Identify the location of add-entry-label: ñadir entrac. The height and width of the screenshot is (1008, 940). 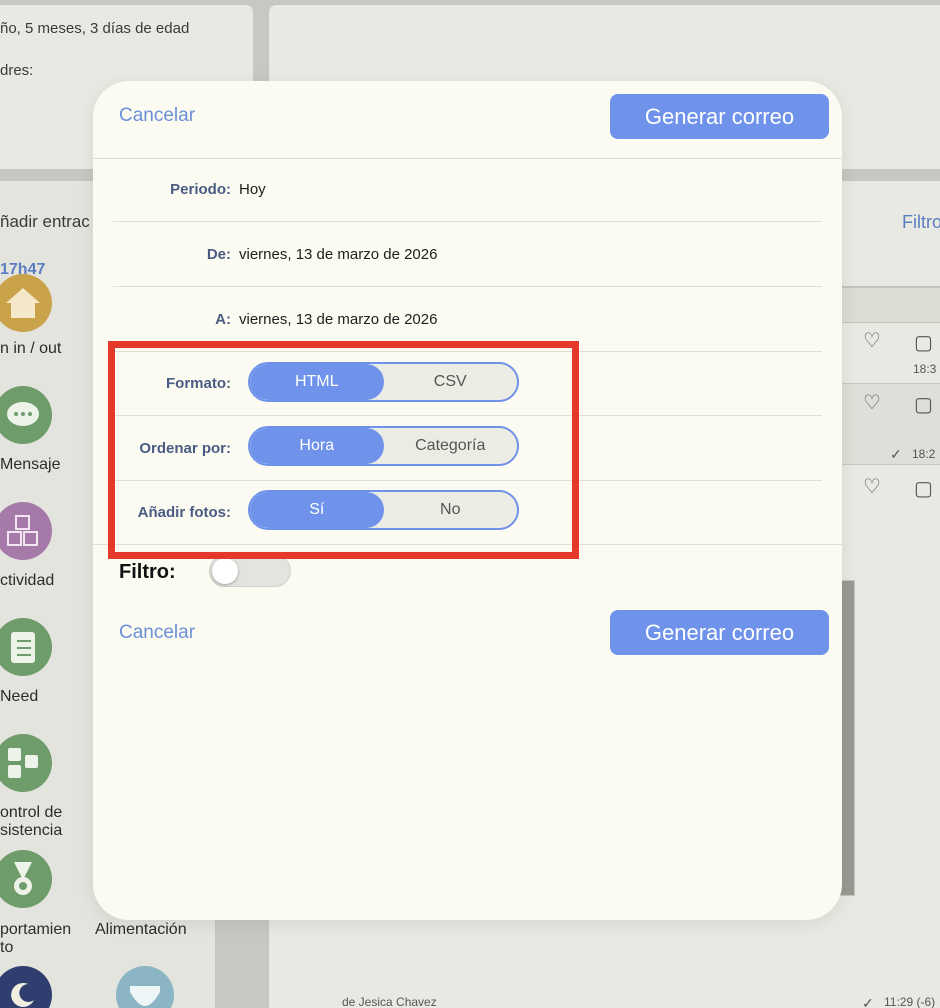
(45, 222).